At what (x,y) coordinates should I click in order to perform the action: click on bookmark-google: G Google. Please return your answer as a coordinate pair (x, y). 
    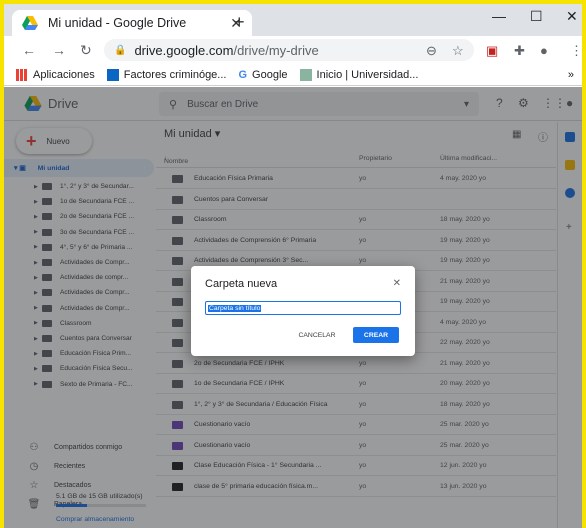
    Looking at the image, I should click on (262, 75).